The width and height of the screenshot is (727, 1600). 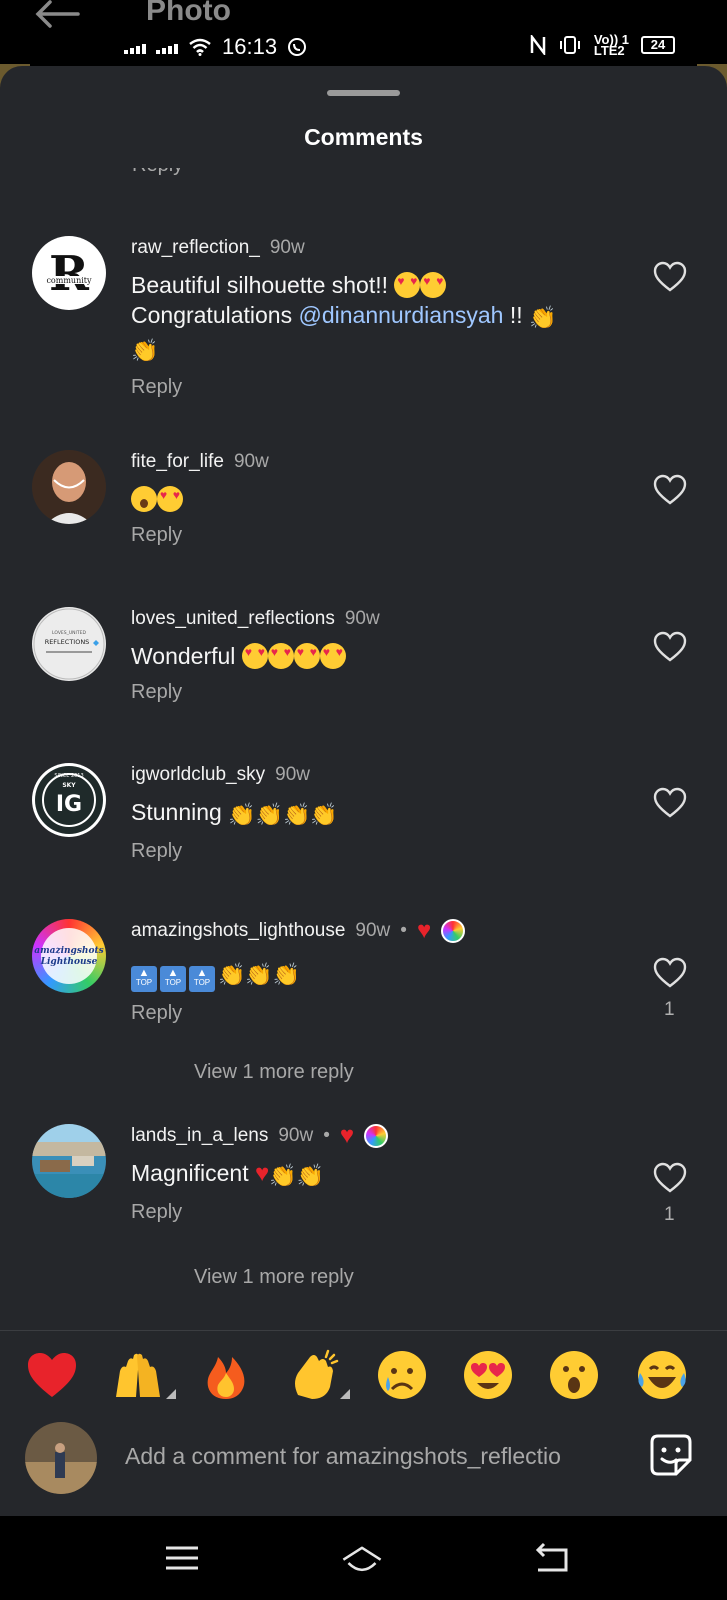 I want to click on clapping-hands-emoji: 👏👏👏👏, so click(x=283, y=814).